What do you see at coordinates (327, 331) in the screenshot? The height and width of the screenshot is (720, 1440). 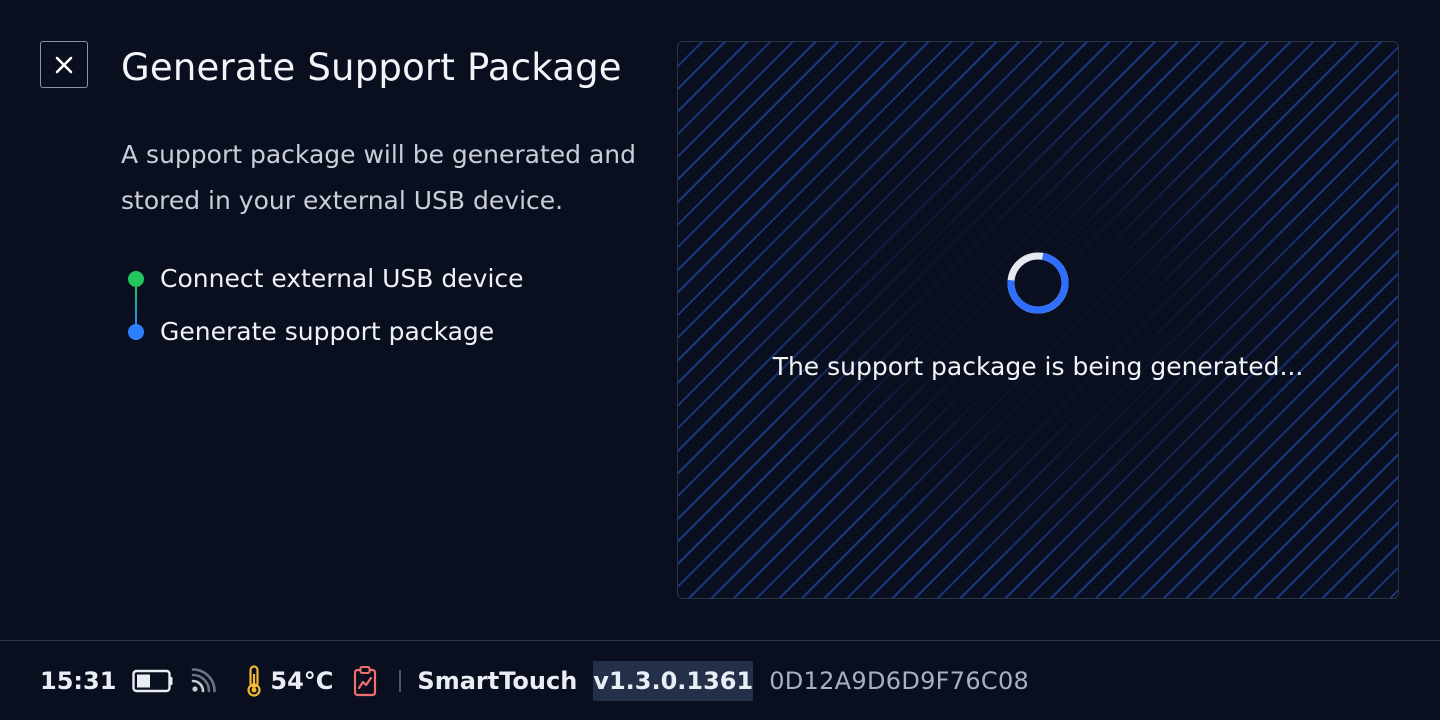 I see `step-label: Generate support package` at bounding box center [327, 331].